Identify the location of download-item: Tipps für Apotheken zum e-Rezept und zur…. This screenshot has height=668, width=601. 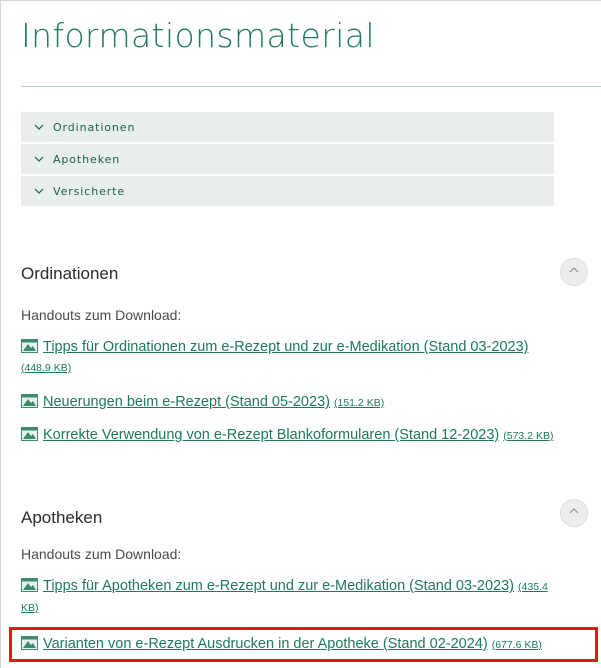
(291, 597).